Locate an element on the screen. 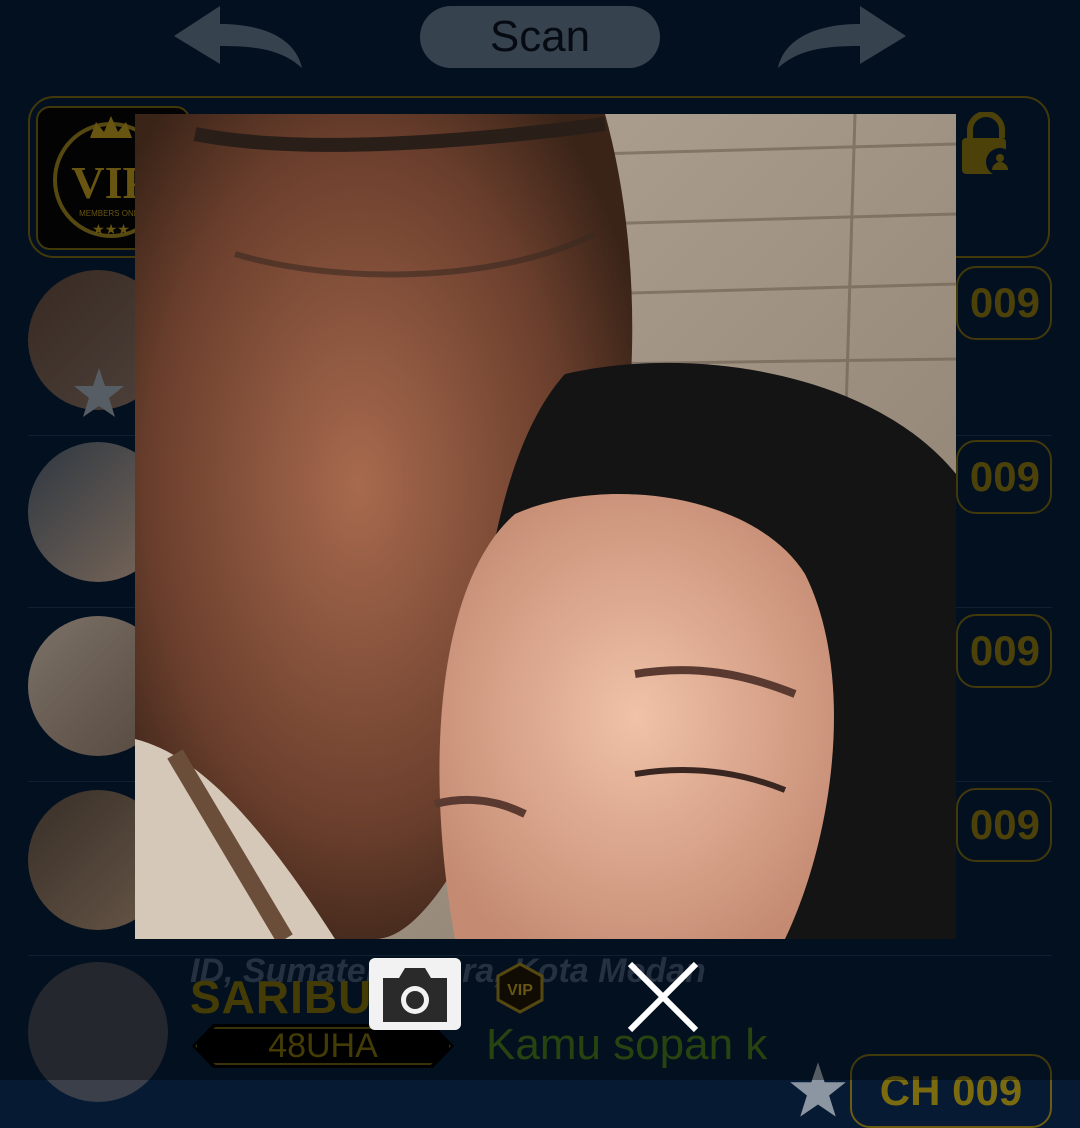 This screenshot has width=1080, height=1128. svg-text: VIP is located at coordinates (520, 990).